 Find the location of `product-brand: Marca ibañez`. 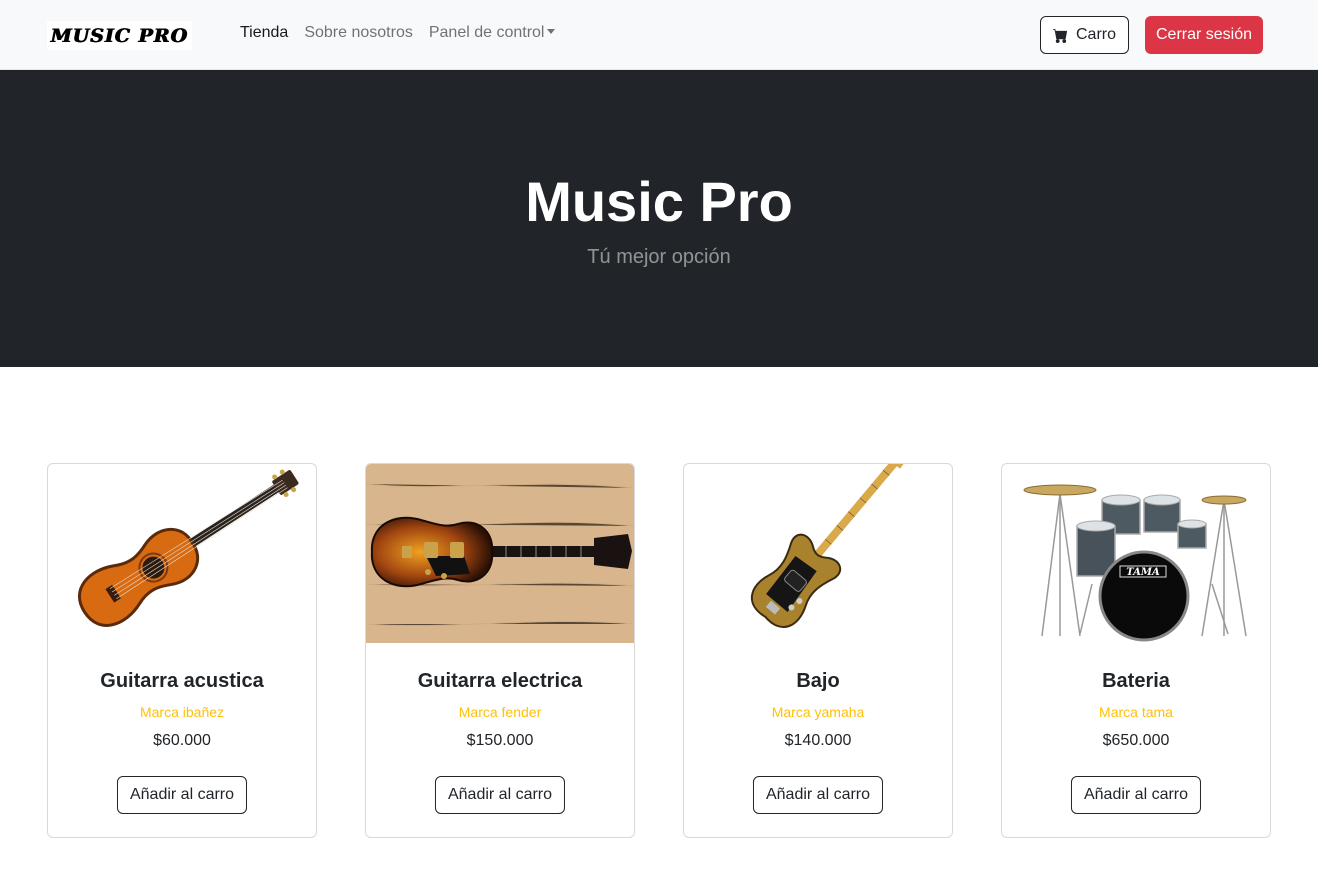

product-brand: Marca ibañez is located at coordinates (182, 712).